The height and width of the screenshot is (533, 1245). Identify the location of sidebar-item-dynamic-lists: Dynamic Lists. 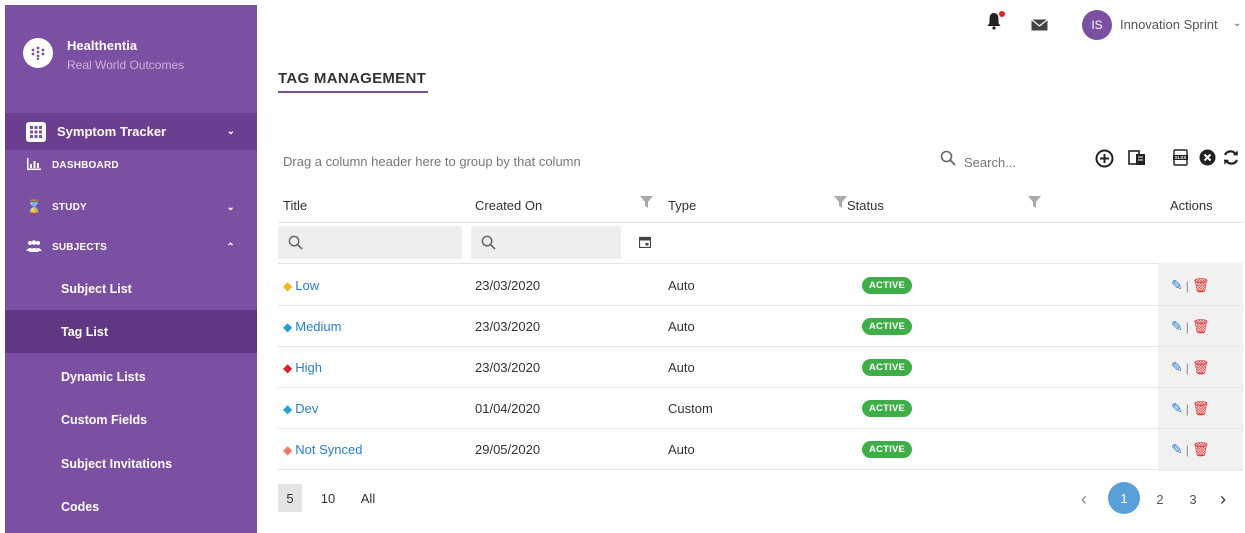
(131, 376).